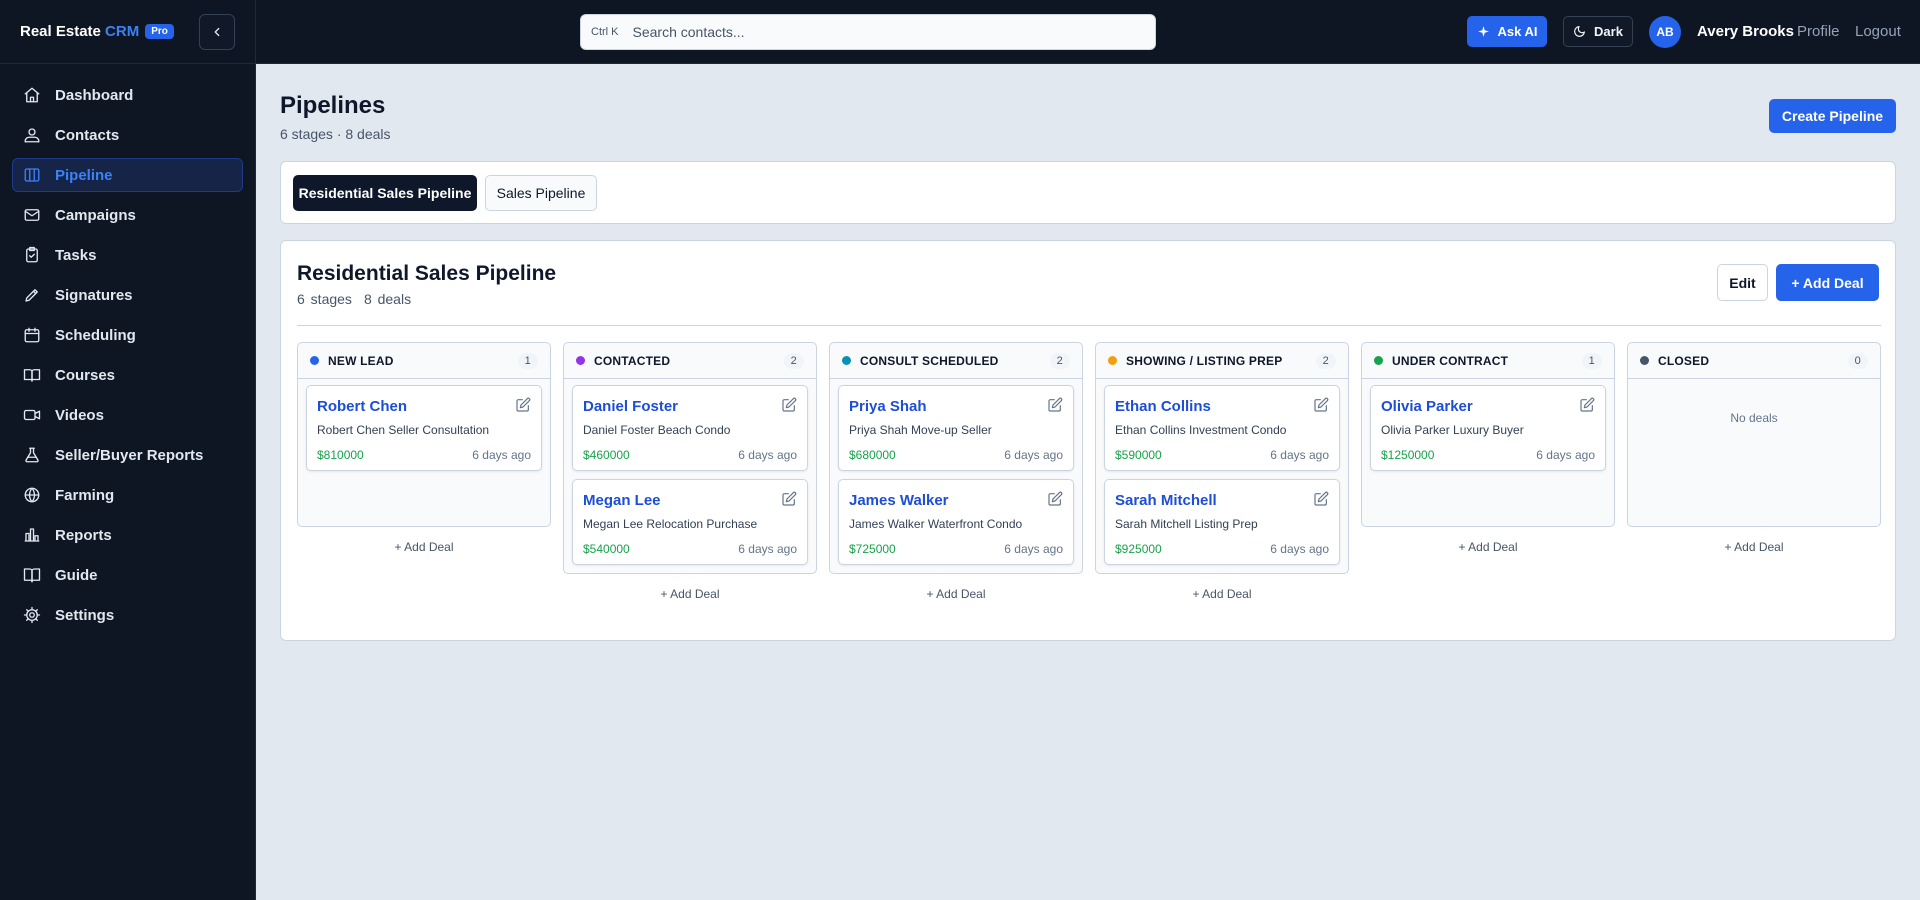  Describe the element at coordinates (1754, 453) in the screenshot. I see `stage-dropzone: No deals` at that location.